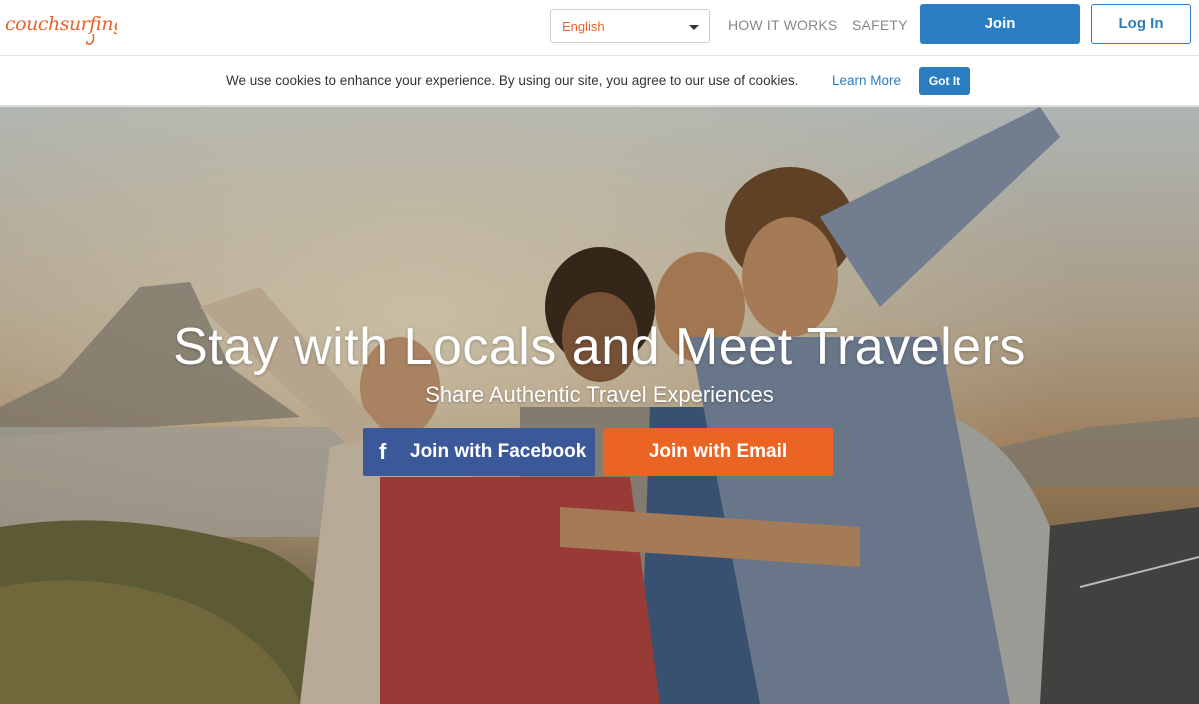 The width and height of the screenshot is (1199, 704). I want to click on join-with-facebook-button: f Join with Facebook, so click(479, 452).